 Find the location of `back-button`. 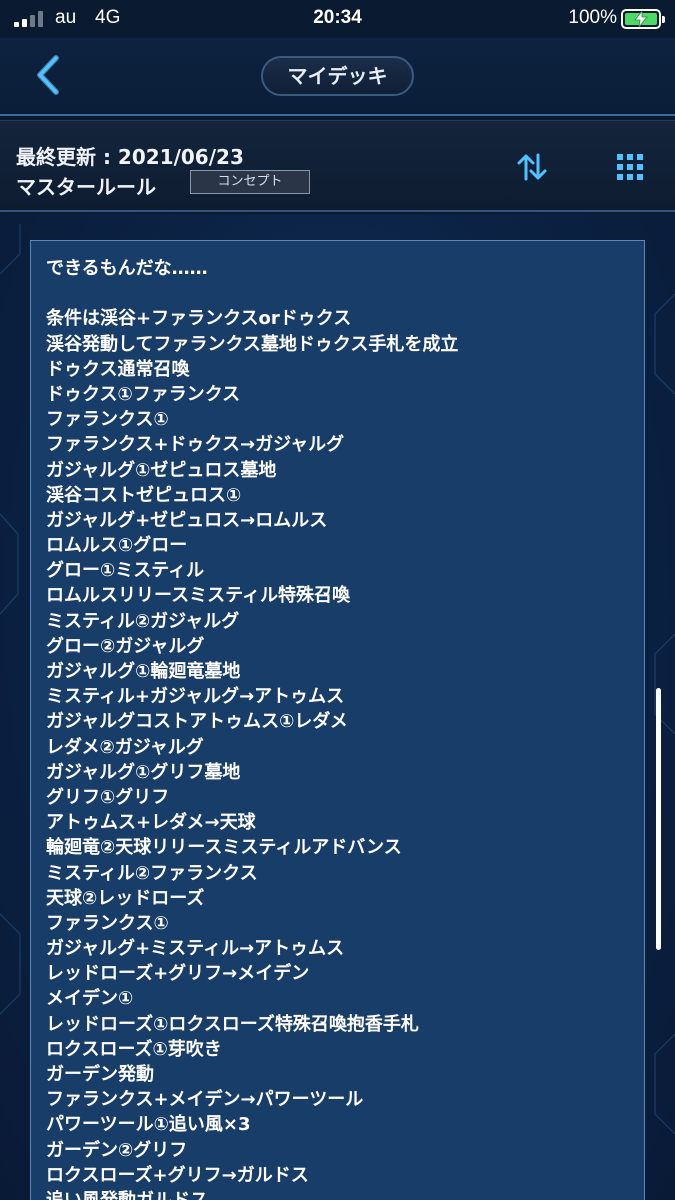

back-button is located at coordinates (50, 75).